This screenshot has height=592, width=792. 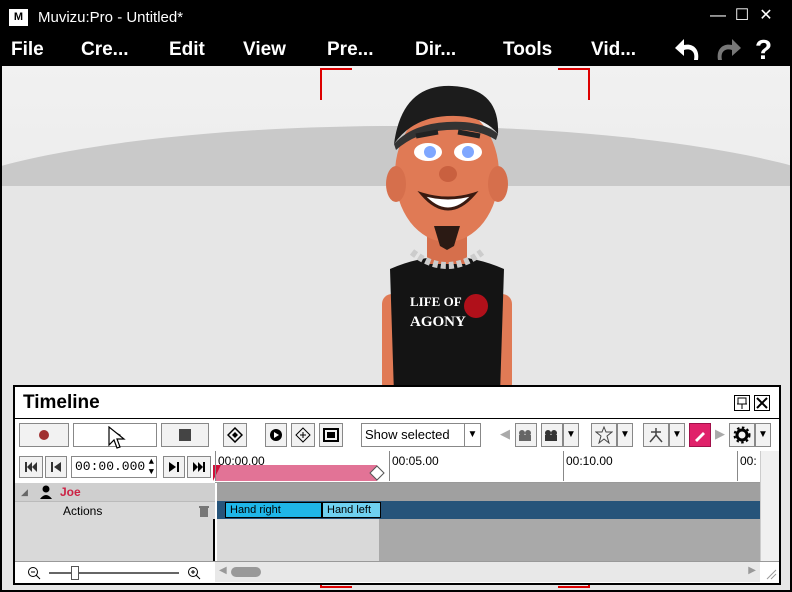 What do you see at coordinates (75, 573) in the screenshot?
I see `zoom-slider-thumb` at bounding box center [75, 573].